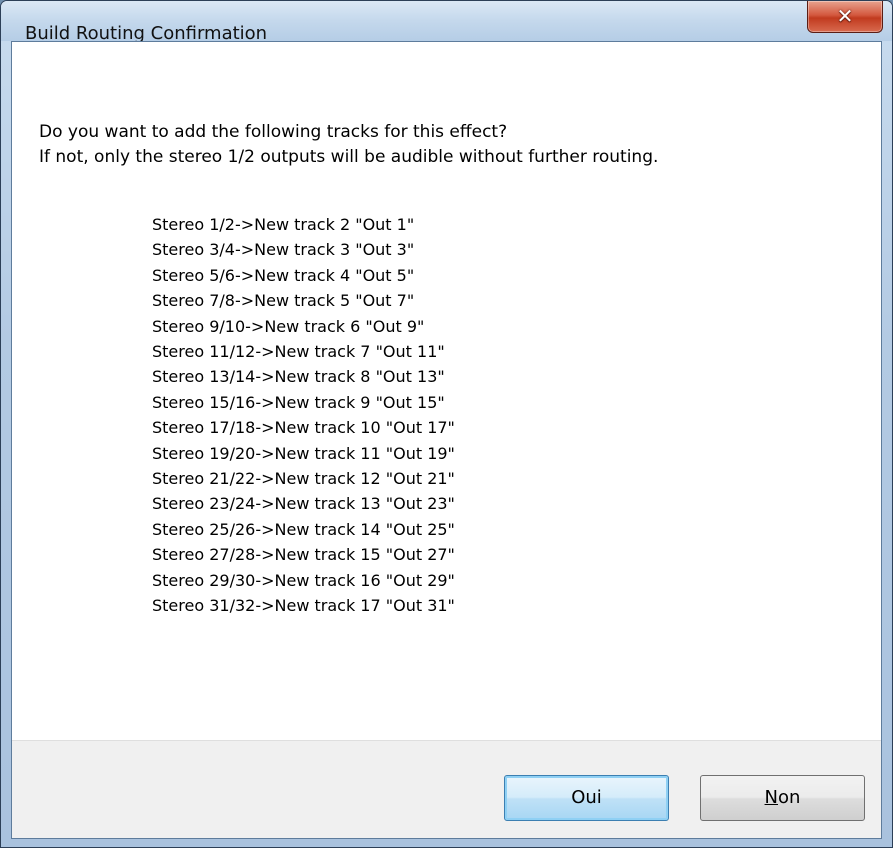 Image resolution: width=893 pixels, height=848 pixels. Describe the element at coordinates (303, 555) in the screenshot. I see `track-list-item: Stereo 27/28->New track 15 "Out 27"` at that location.